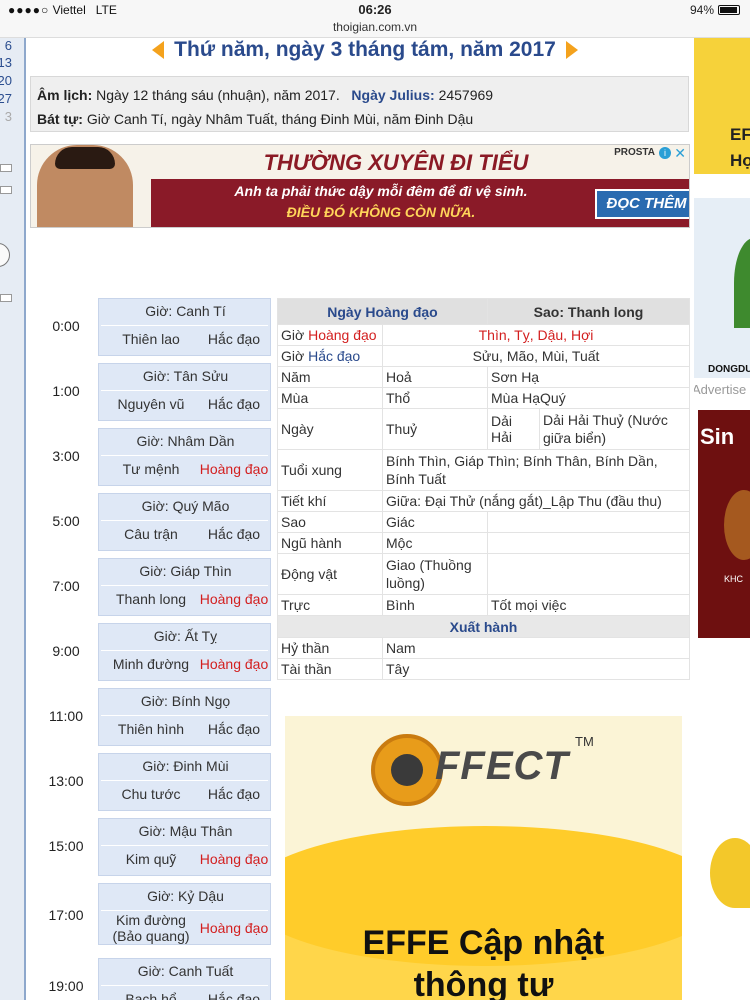 The height and width of the screenshot is (1000, 750). What do you see at coordinates (737, 525) in the screenshot?
I see `ad-glow` at bounding box center [737, 525].